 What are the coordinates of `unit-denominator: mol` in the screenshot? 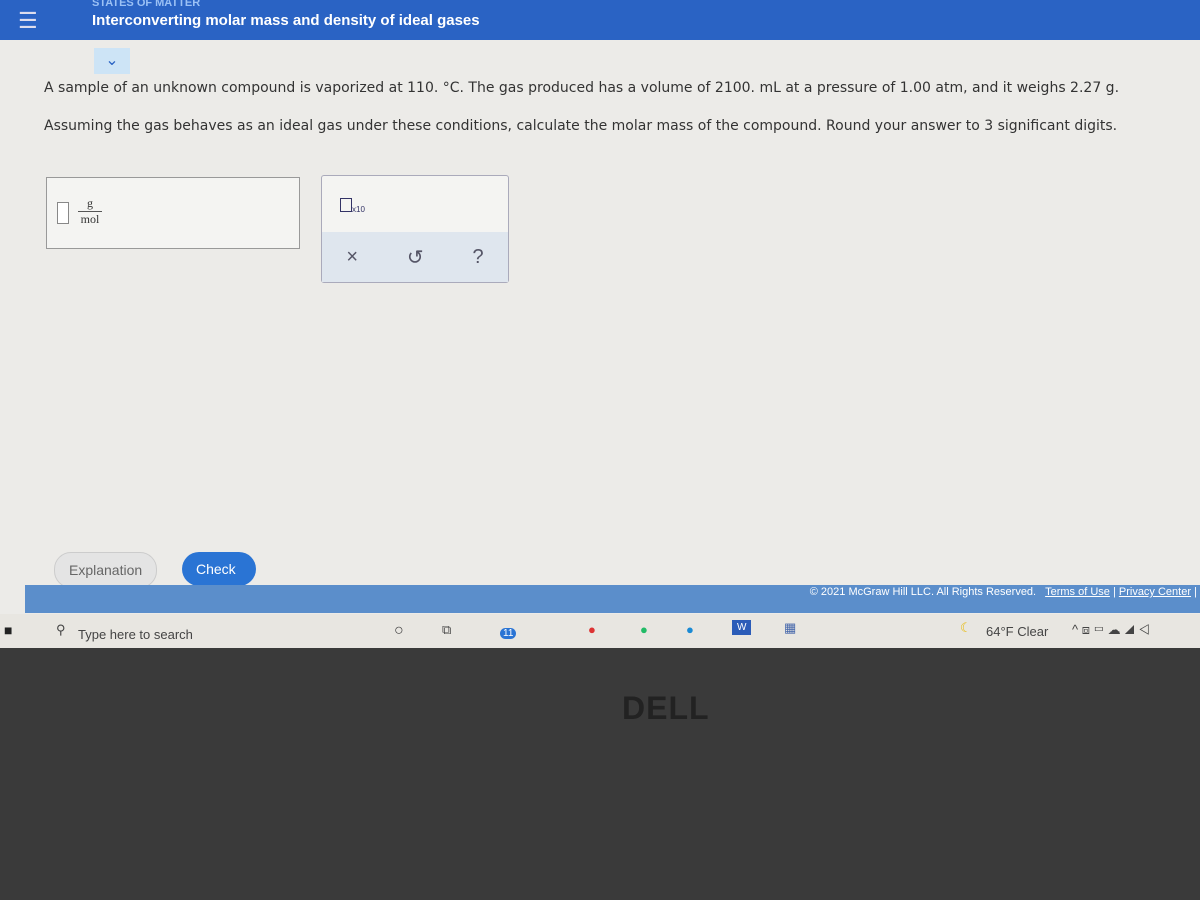 It's located at (90, 219).